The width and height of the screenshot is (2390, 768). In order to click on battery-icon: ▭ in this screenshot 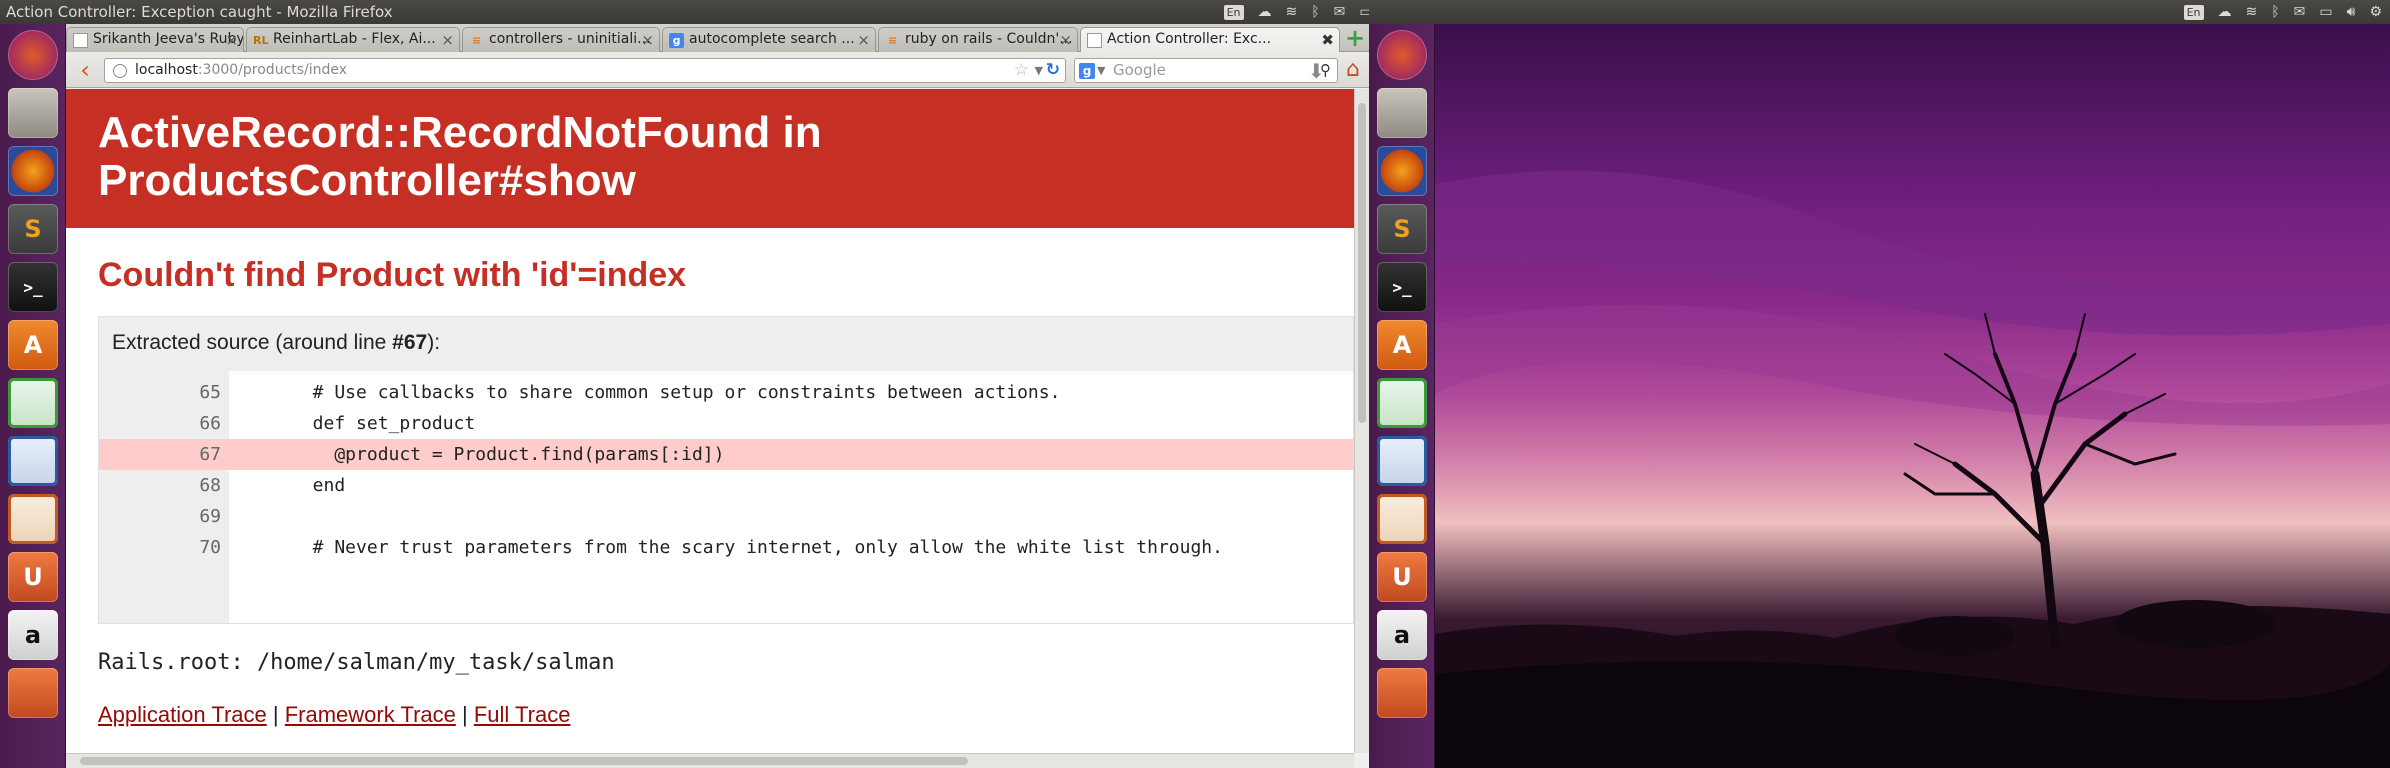, I will do `click(2325, 12)`.